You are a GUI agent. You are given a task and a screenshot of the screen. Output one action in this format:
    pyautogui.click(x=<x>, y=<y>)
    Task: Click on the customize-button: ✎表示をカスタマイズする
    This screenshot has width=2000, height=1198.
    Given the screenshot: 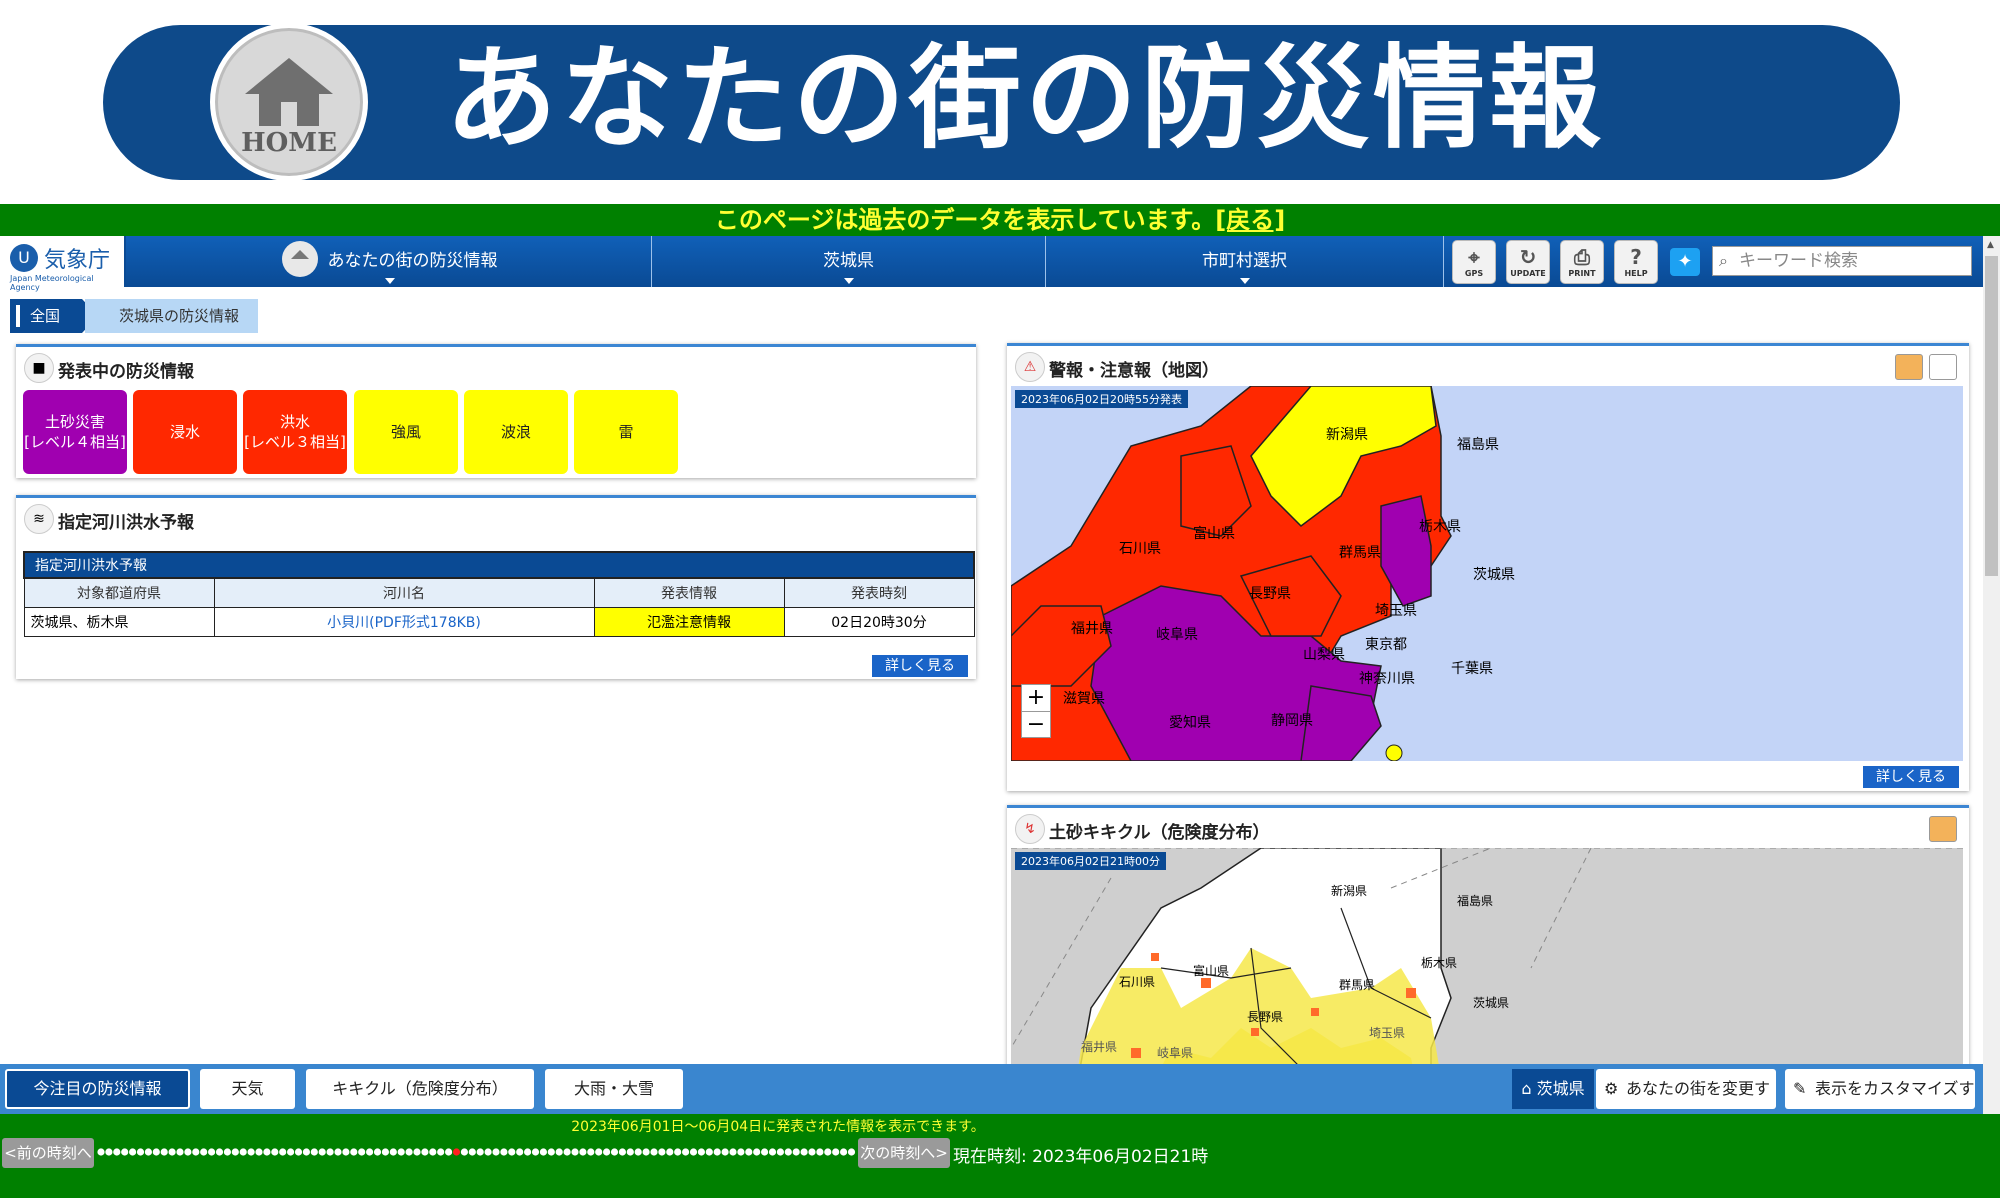 What is the action you would take?
    pyautogui.click(x=1880, y=1103)
    